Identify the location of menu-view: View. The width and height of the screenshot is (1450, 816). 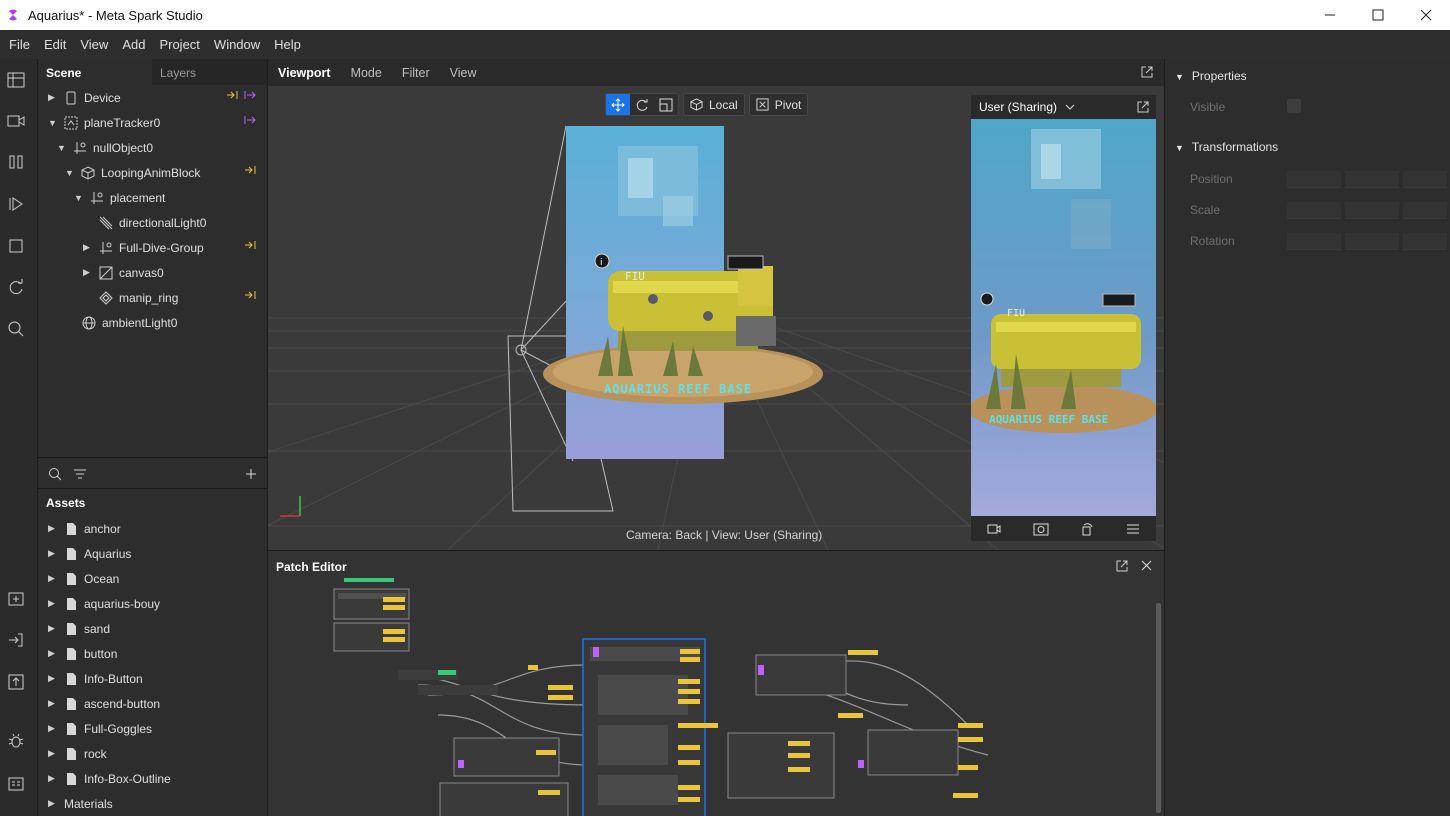
(94, 44).